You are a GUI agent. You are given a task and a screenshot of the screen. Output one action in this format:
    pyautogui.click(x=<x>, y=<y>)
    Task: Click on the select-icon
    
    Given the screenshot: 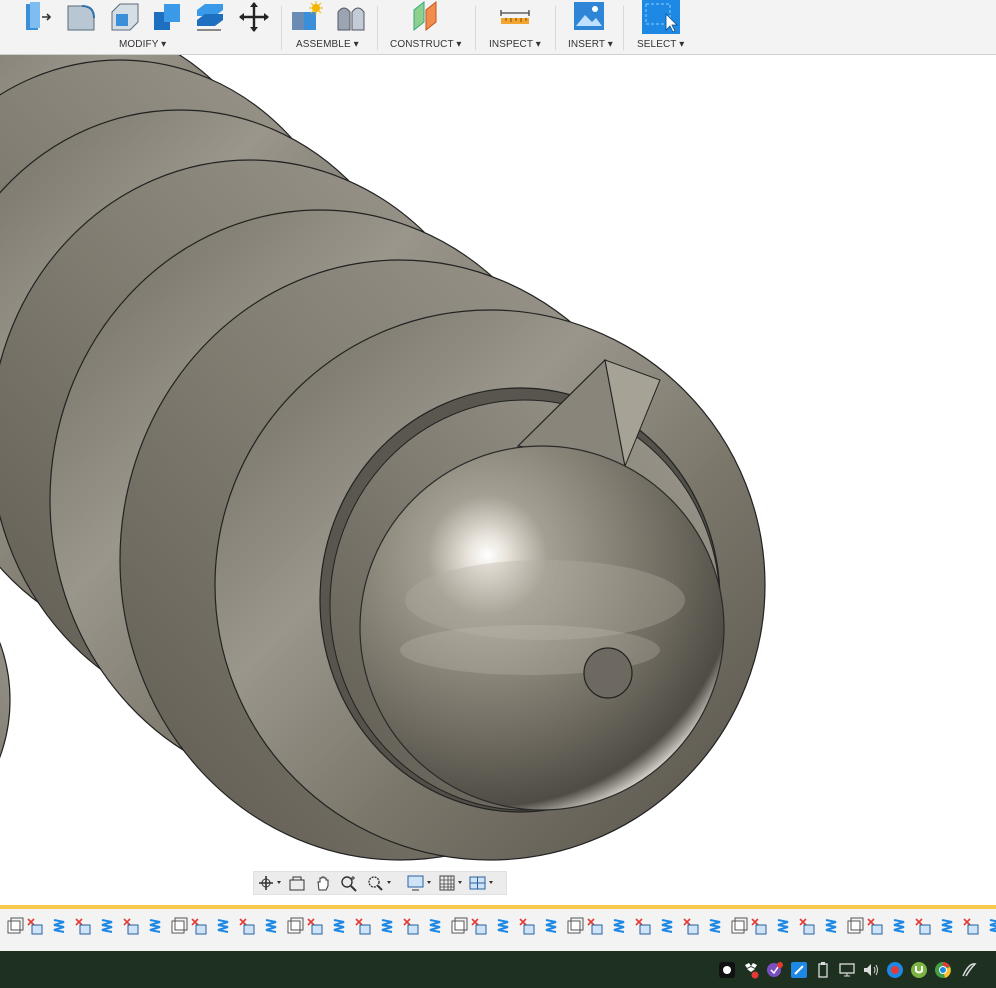 What is the action you would take?
    pyautogui.click(x=661, y=17)
    